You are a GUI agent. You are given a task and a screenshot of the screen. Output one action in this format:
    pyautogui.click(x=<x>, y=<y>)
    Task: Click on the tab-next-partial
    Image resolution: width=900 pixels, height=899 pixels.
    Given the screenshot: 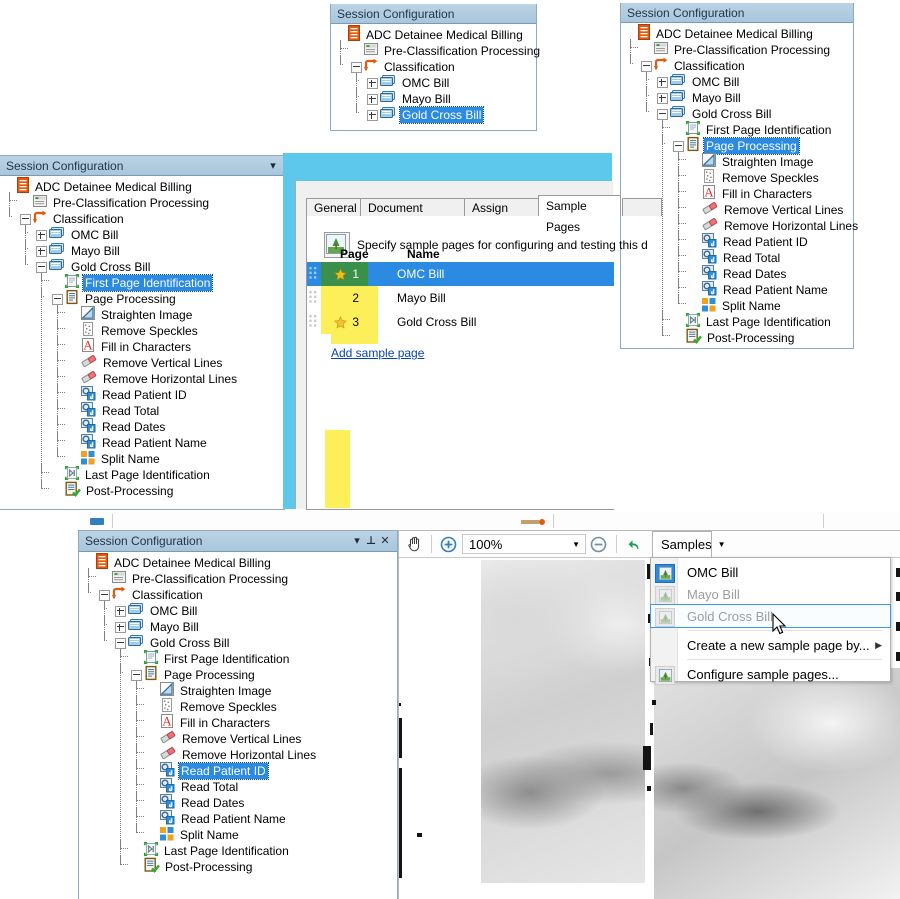 What is the action you would take?
    pyautogui.click(x=642, y=207)
    